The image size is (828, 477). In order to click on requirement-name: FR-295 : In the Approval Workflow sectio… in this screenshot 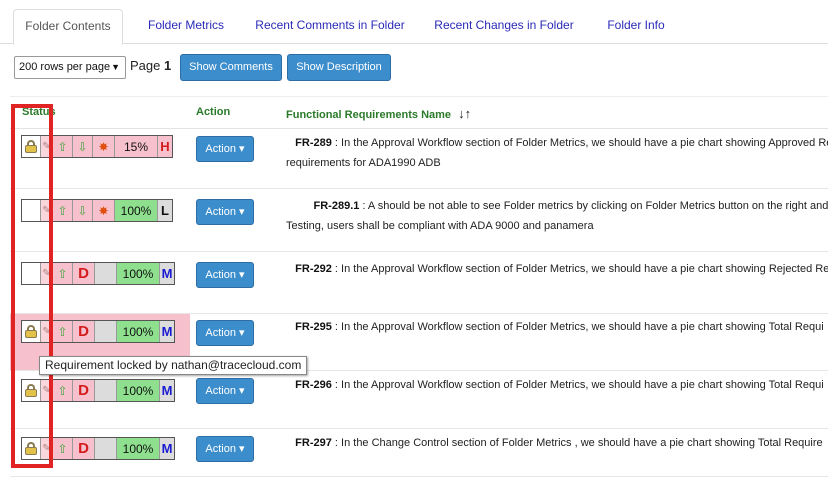, I will do `click(557, 327)`.